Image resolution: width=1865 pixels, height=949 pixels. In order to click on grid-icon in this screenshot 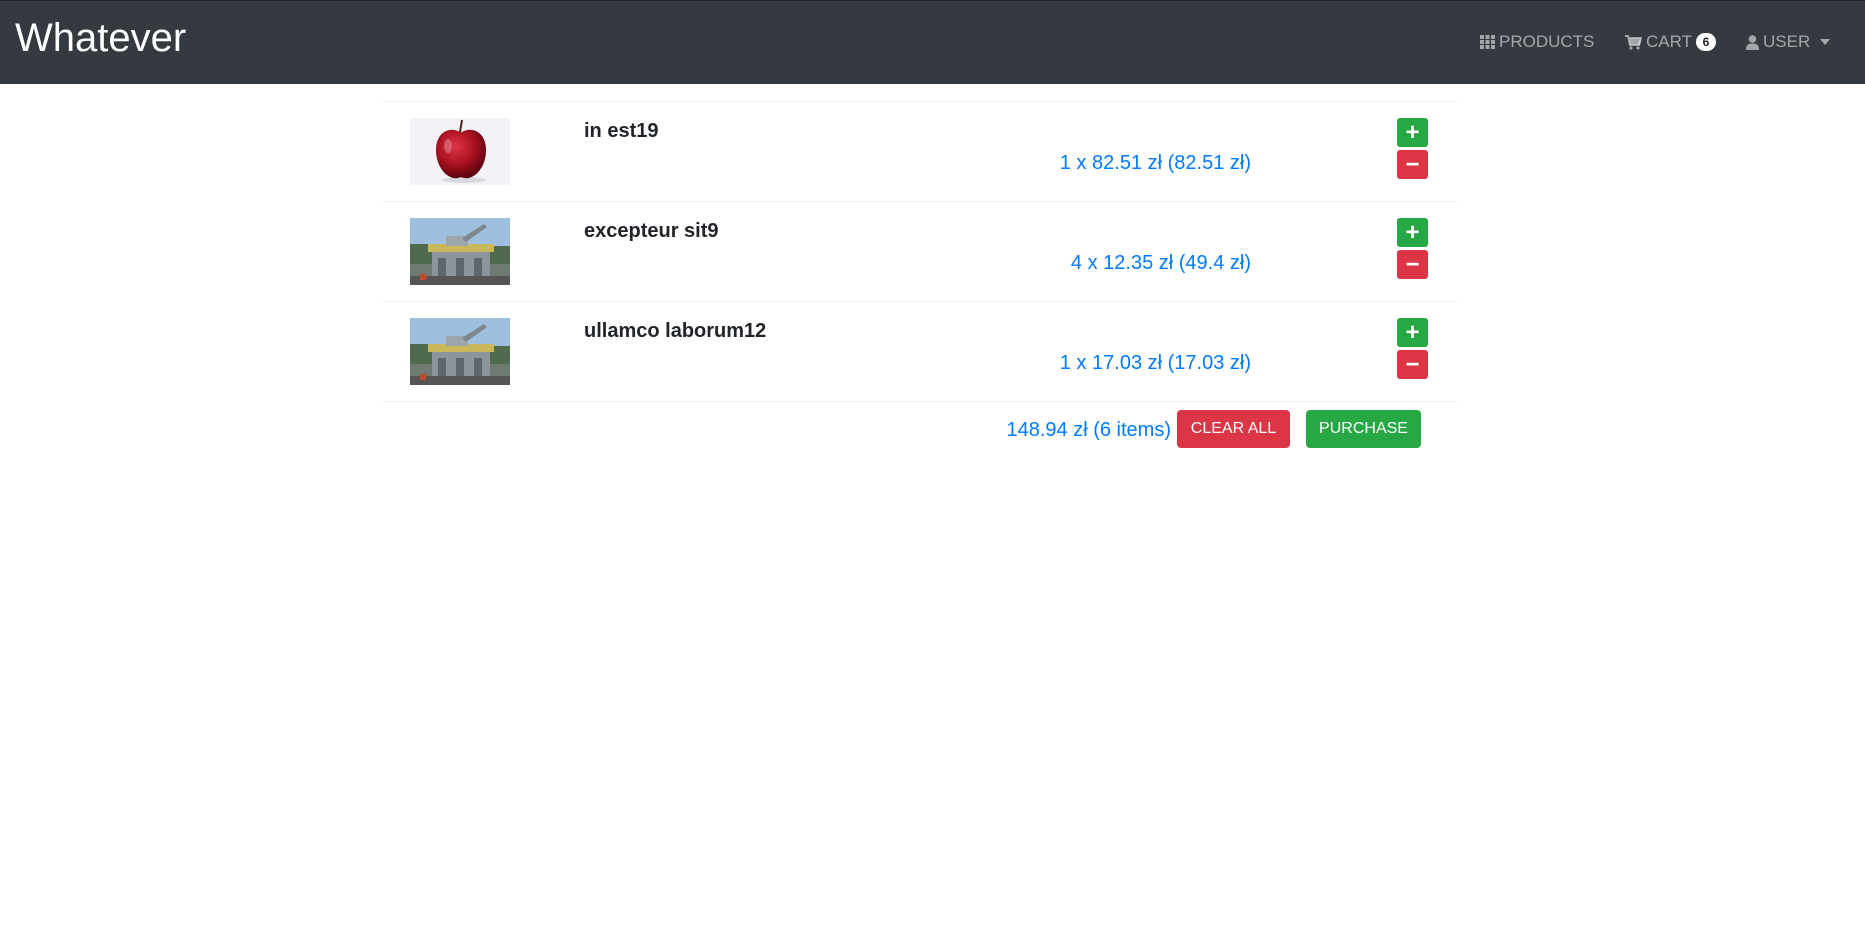, I will do `click(1487, 42)`.